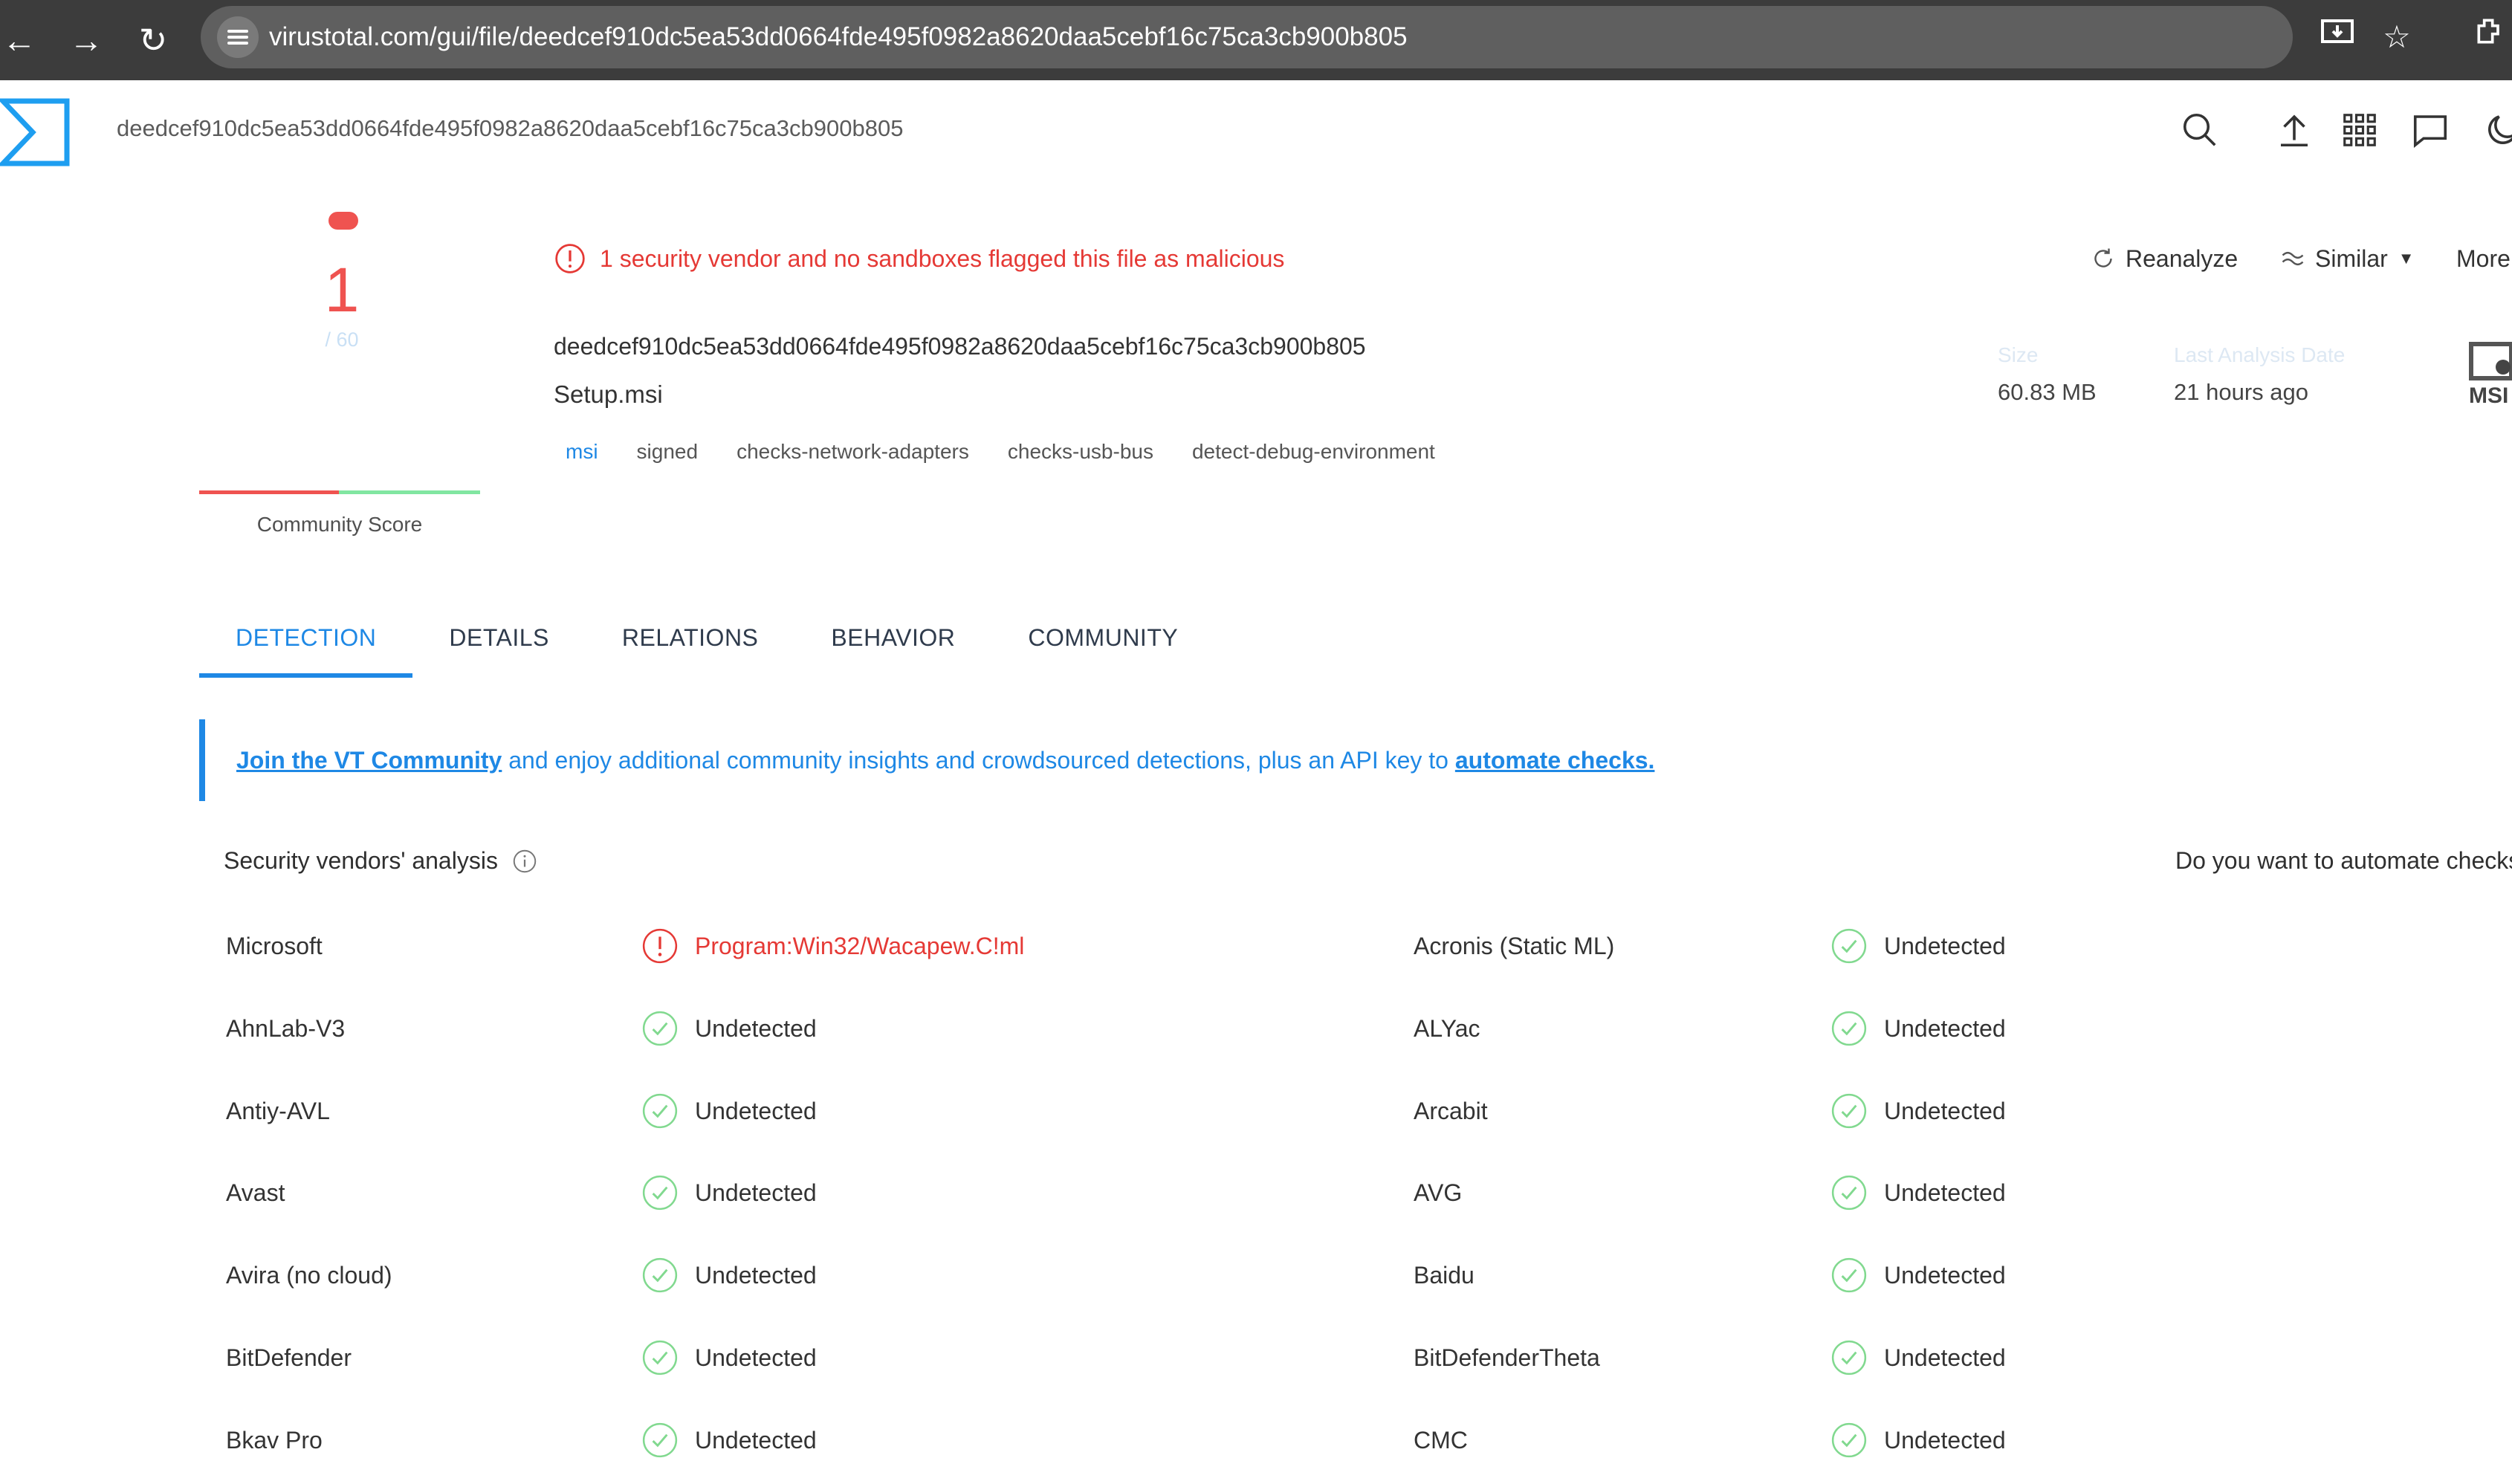 This screenshot has width=2512, height=1484. Describe the element at coordinates (2293, 259) in the screenshot. I see `similar-icon` at that location.